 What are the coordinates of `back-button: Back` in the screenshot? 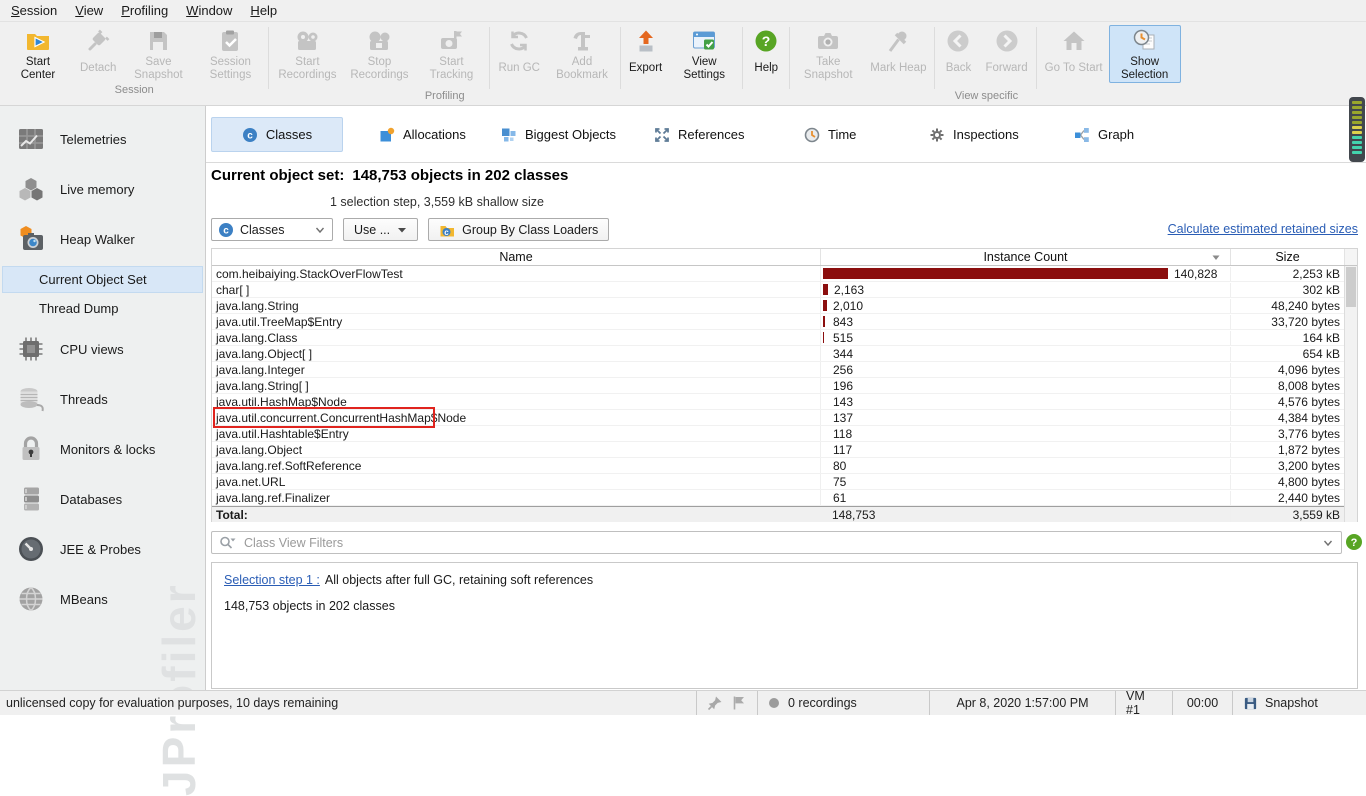 It's located at (958, 54).